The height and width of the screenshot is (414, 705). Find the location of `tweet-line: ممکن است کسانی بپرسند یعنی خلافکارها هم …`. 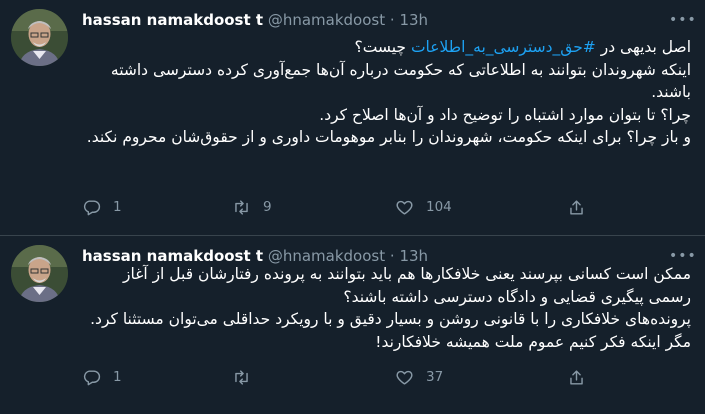

tweet-line: ممکن است کسانی بپرسند یعنی خلافکارها هم … is located at coordinates (407, 285).